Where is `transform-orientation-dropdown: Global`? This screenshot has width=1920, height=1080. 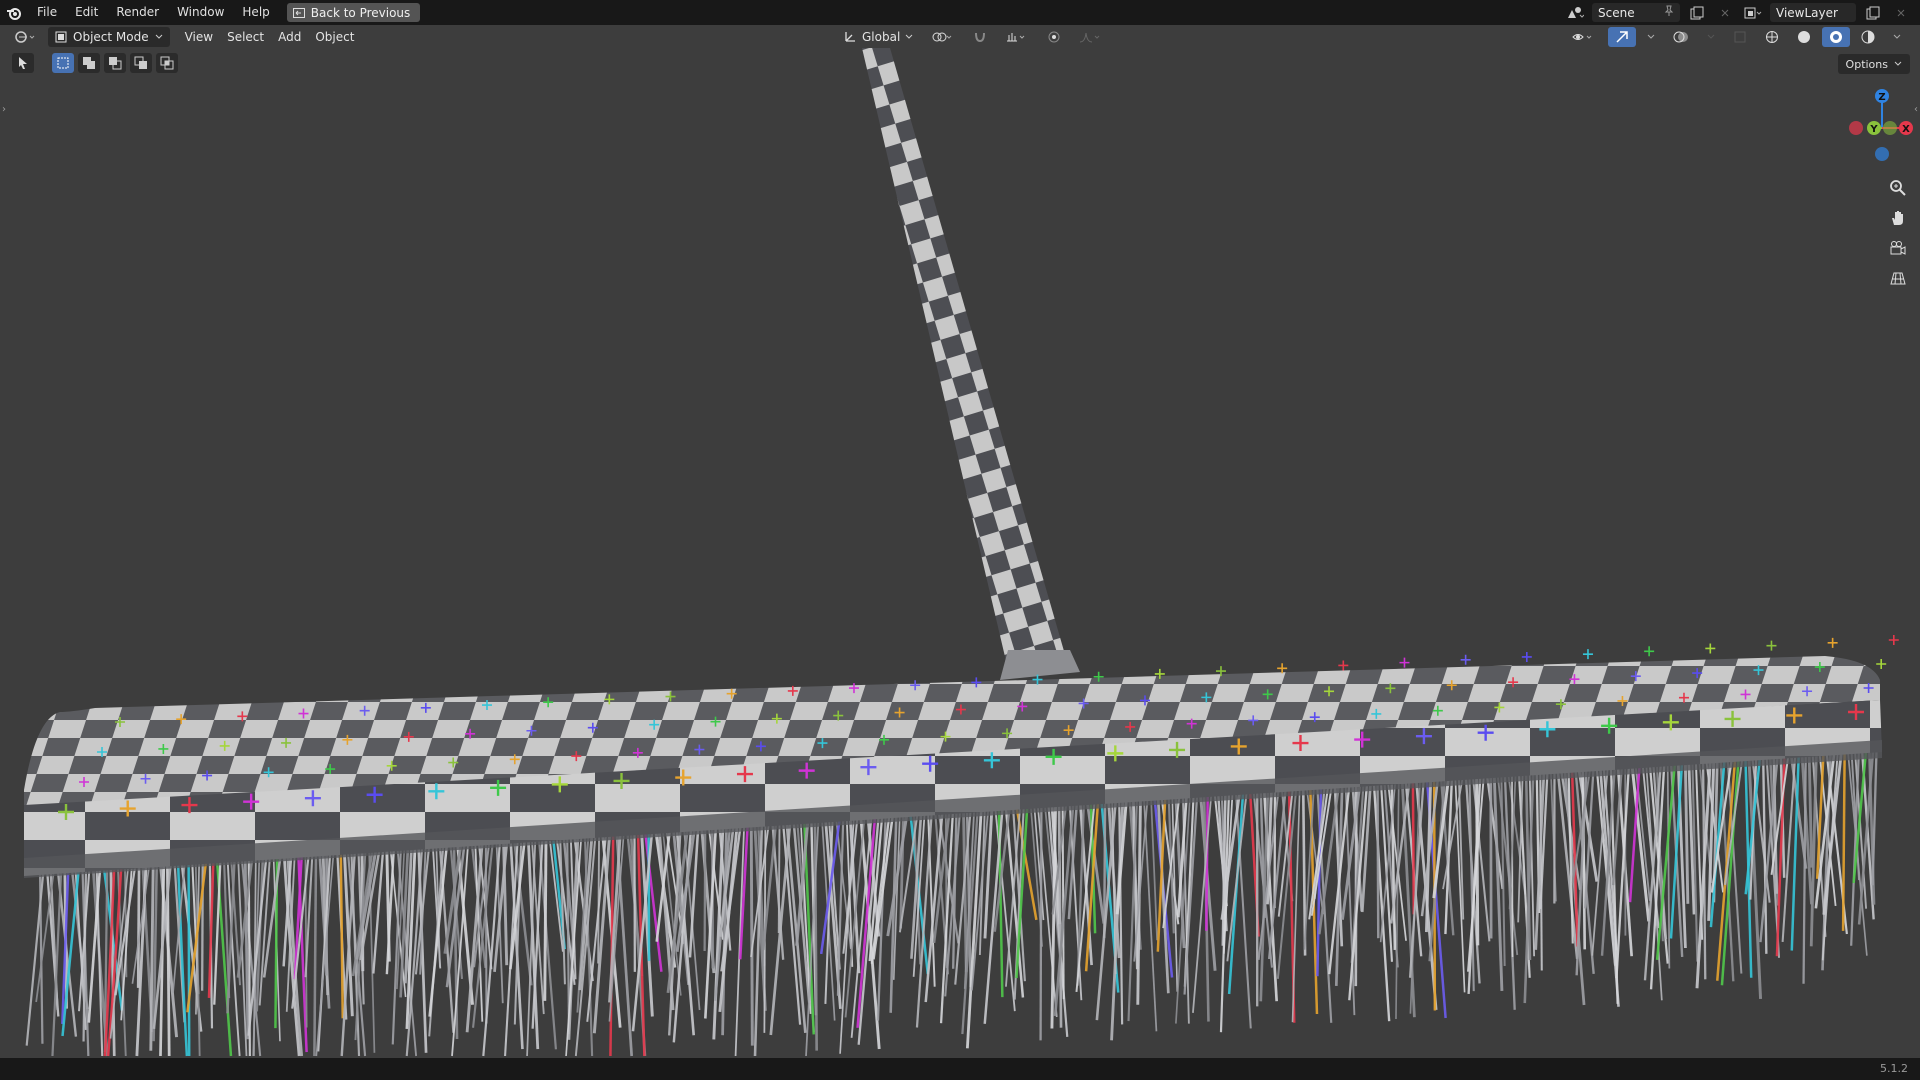 transform-orientation-dropdown: Global is located at coordinates (878, 37).